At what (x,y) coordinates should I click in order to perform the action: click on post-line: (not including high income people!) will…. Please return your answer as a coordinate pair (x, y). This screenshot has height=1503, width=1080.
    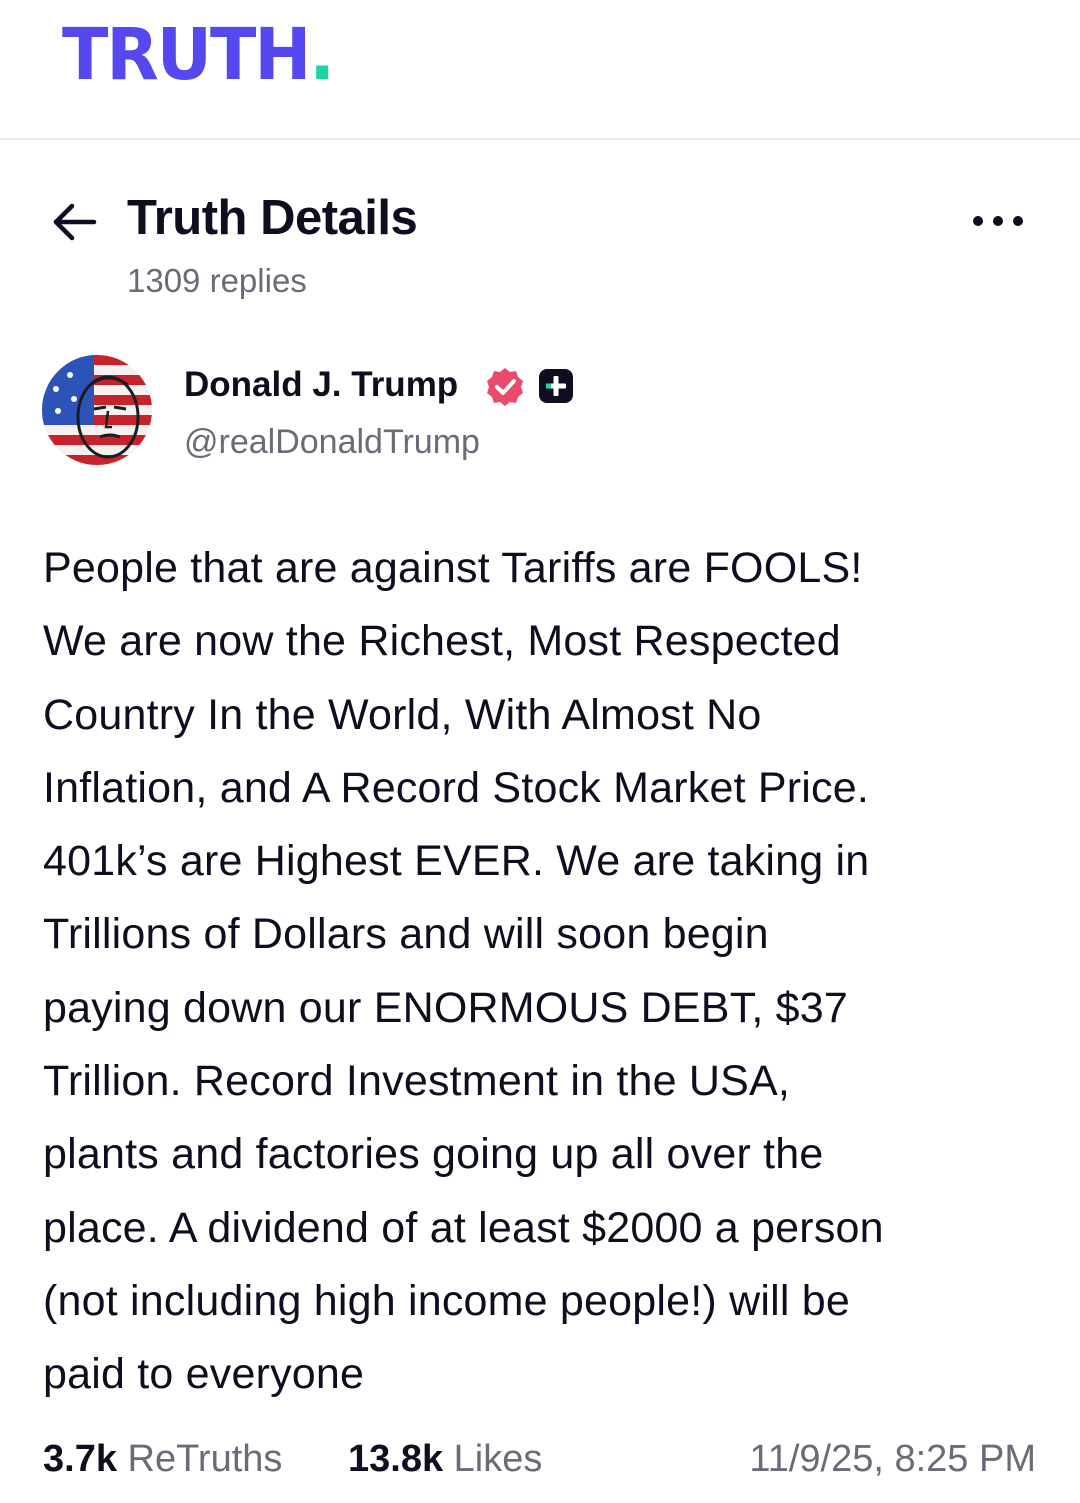
    Looking at the image, I should click on (446, 1300).